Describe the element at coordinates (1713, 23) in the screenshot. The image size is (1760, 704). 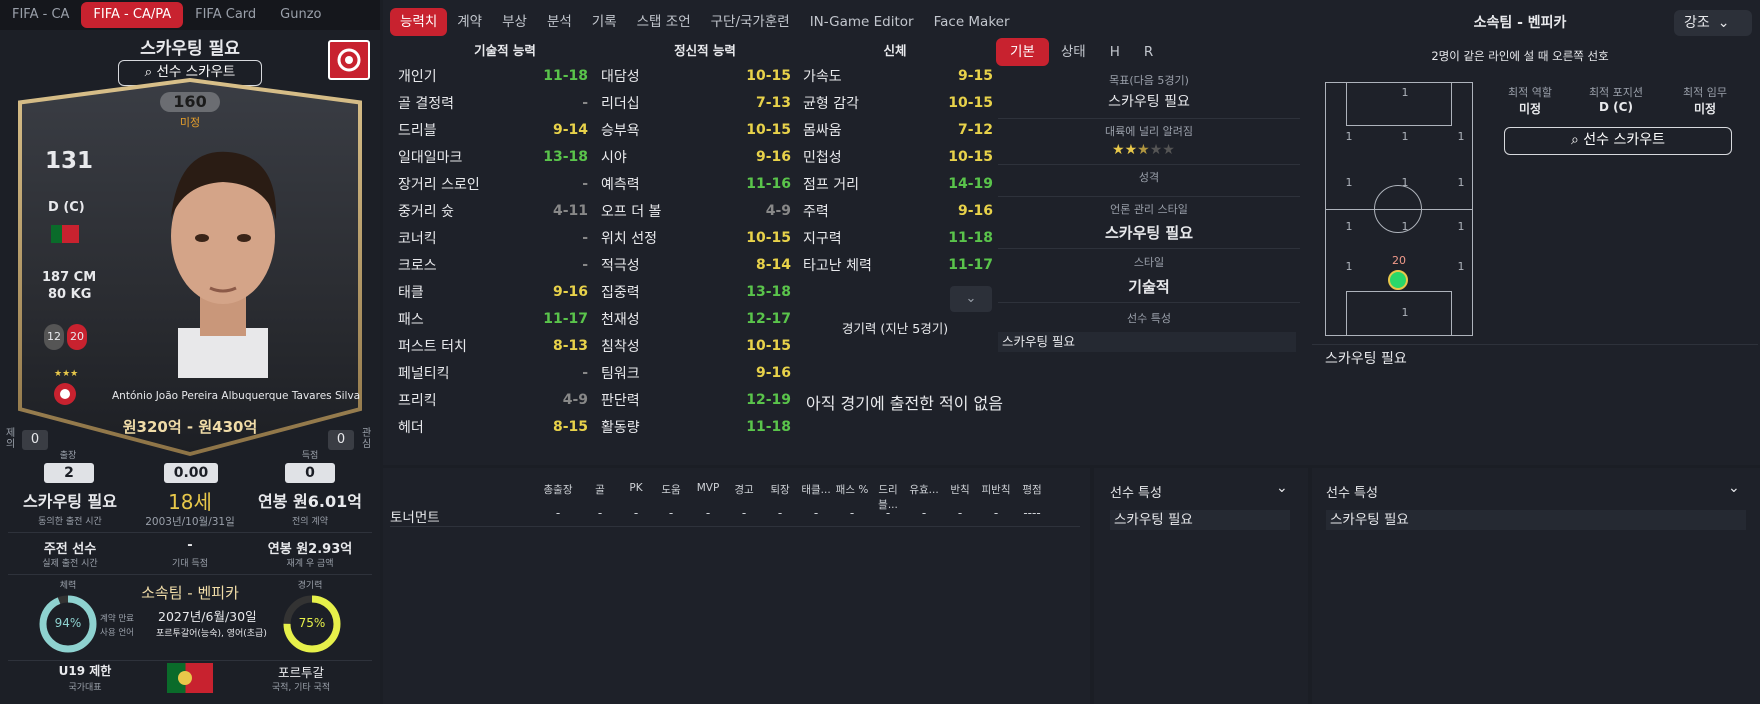
I see `highlight-dropdown: 강조 ⌄` at that location.